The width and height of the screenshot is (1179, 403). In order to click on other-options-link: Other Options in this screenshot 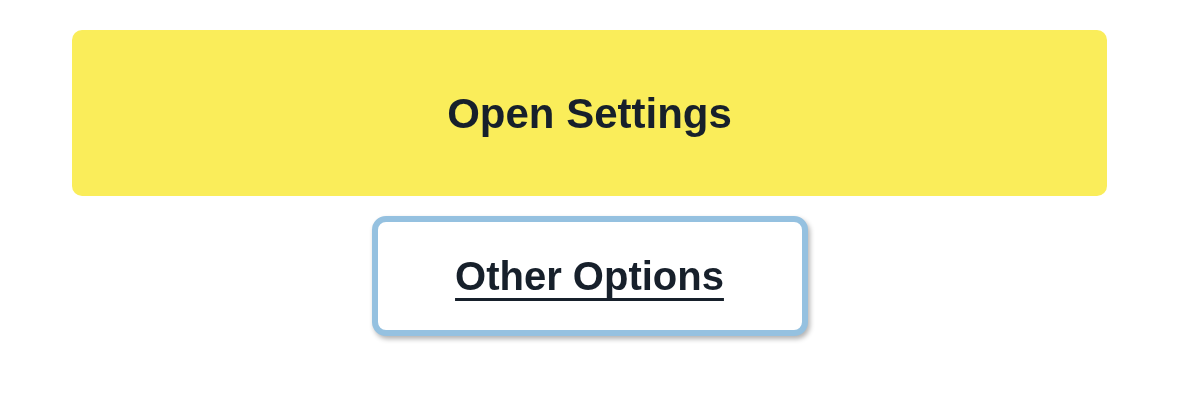, I will do `click(589, 276)`.